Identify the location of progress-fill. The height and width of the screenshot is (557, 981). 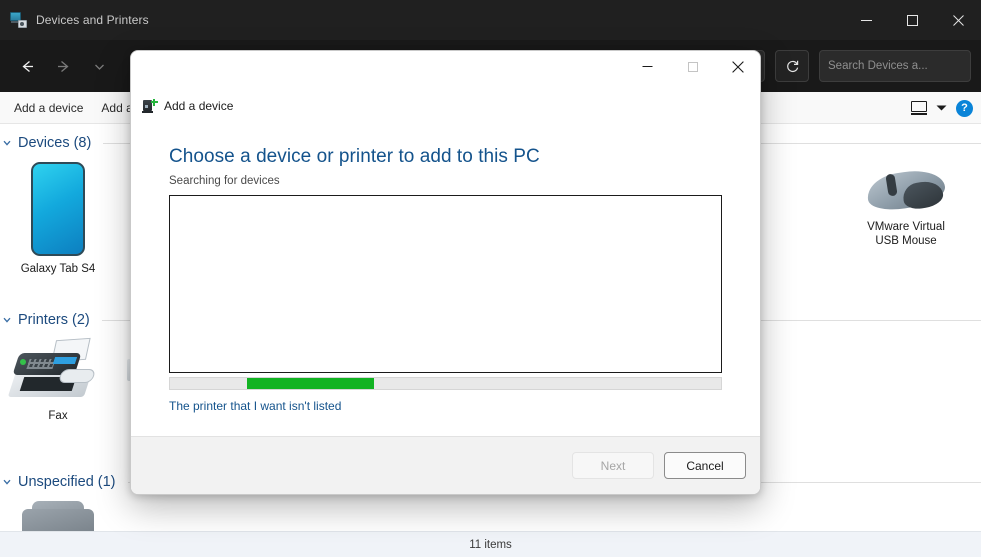
(310, 383).